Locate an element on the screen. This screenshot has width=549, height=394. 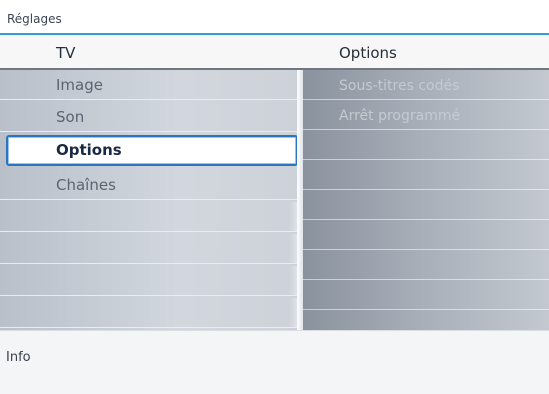
submenu-item-label: Sous-titres codés is located at coordinates (399, 86).